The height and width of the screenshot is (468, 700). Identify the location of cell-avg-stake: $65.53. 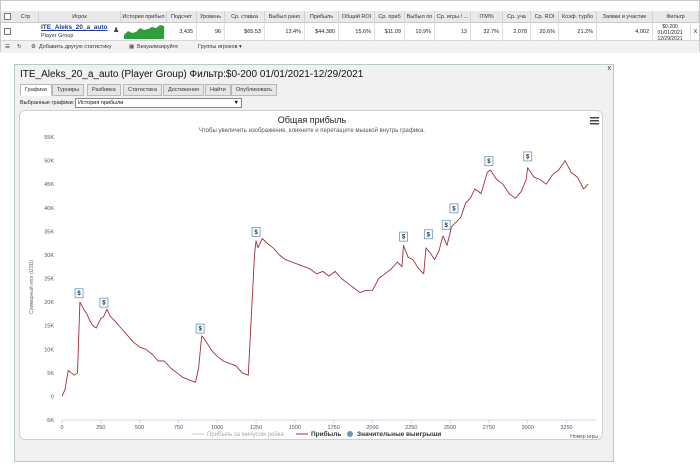
(245, 32).